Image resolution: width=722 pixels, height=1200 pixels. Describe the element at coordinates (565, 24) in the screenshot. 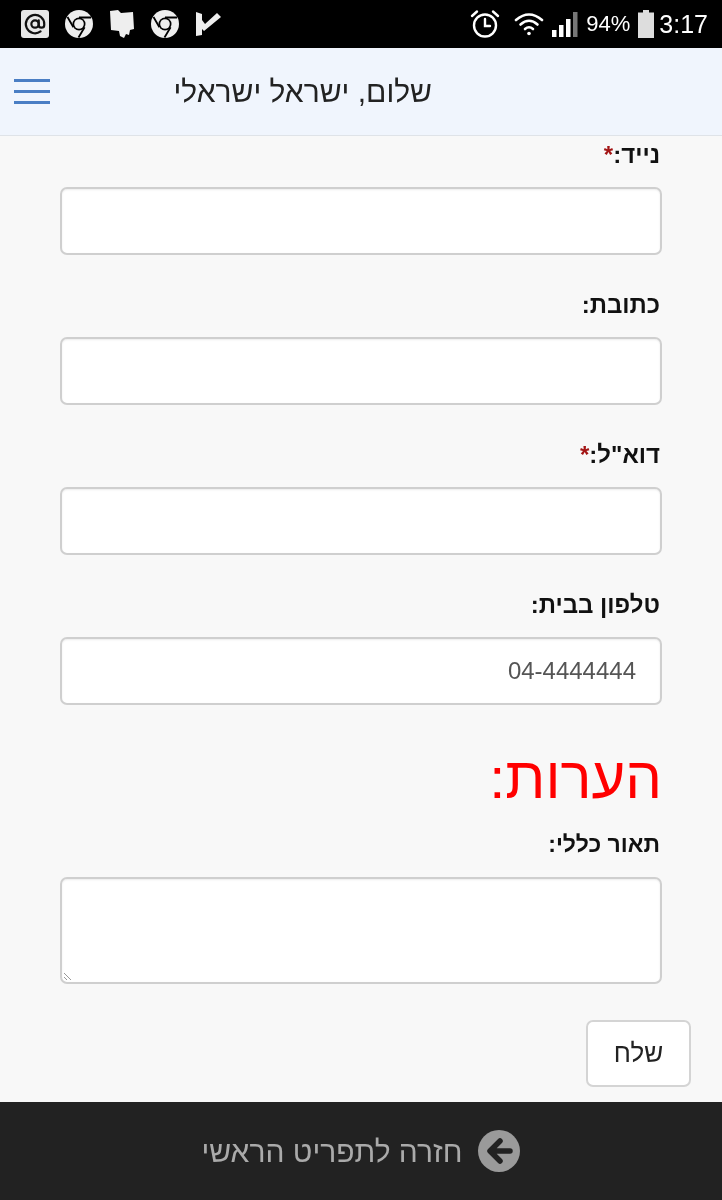

I see `signal-icon` at that location.